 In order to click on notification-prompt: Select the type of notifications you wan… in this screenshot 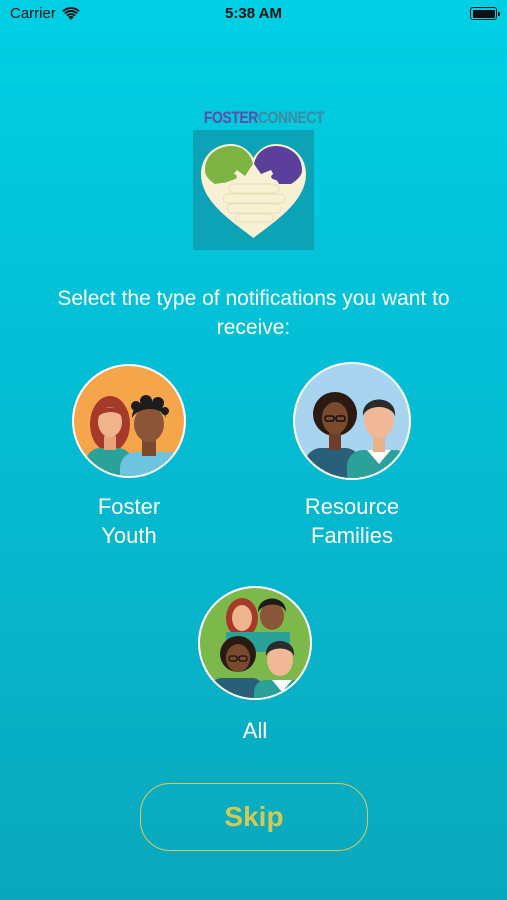, I will do `click(253, 313)`.